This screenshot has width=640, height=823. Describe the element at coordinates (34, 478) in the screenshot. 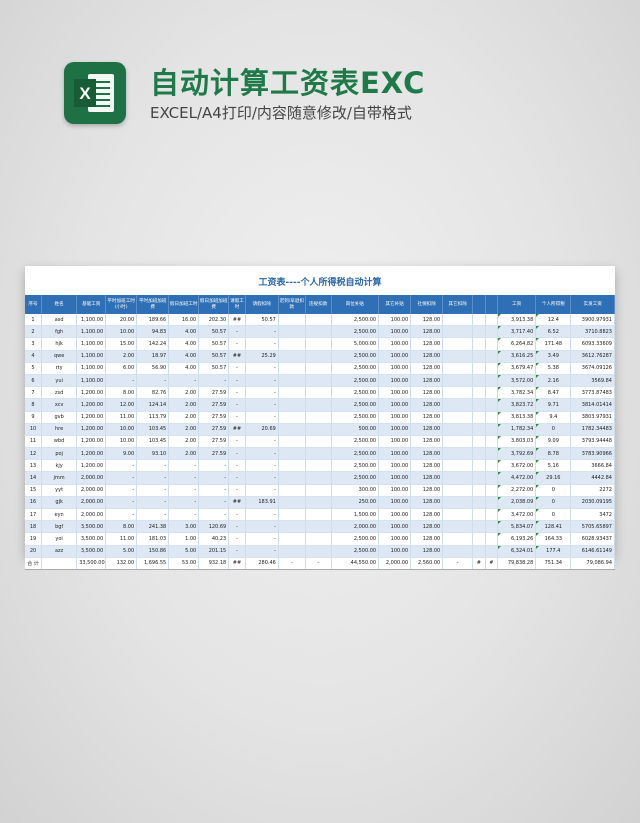

I see `table-cell: 14` at that location.